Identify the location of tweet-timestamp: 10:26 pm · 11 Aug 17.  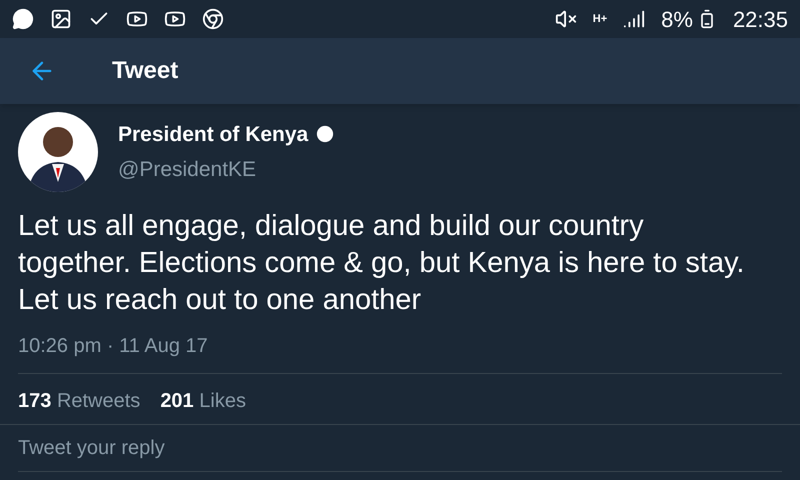
(113, 346).